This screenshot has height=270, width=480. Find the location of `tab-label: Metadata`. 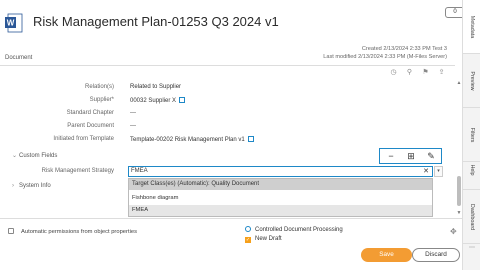

tab-label: Metadata is located at coordinates (472, 26).